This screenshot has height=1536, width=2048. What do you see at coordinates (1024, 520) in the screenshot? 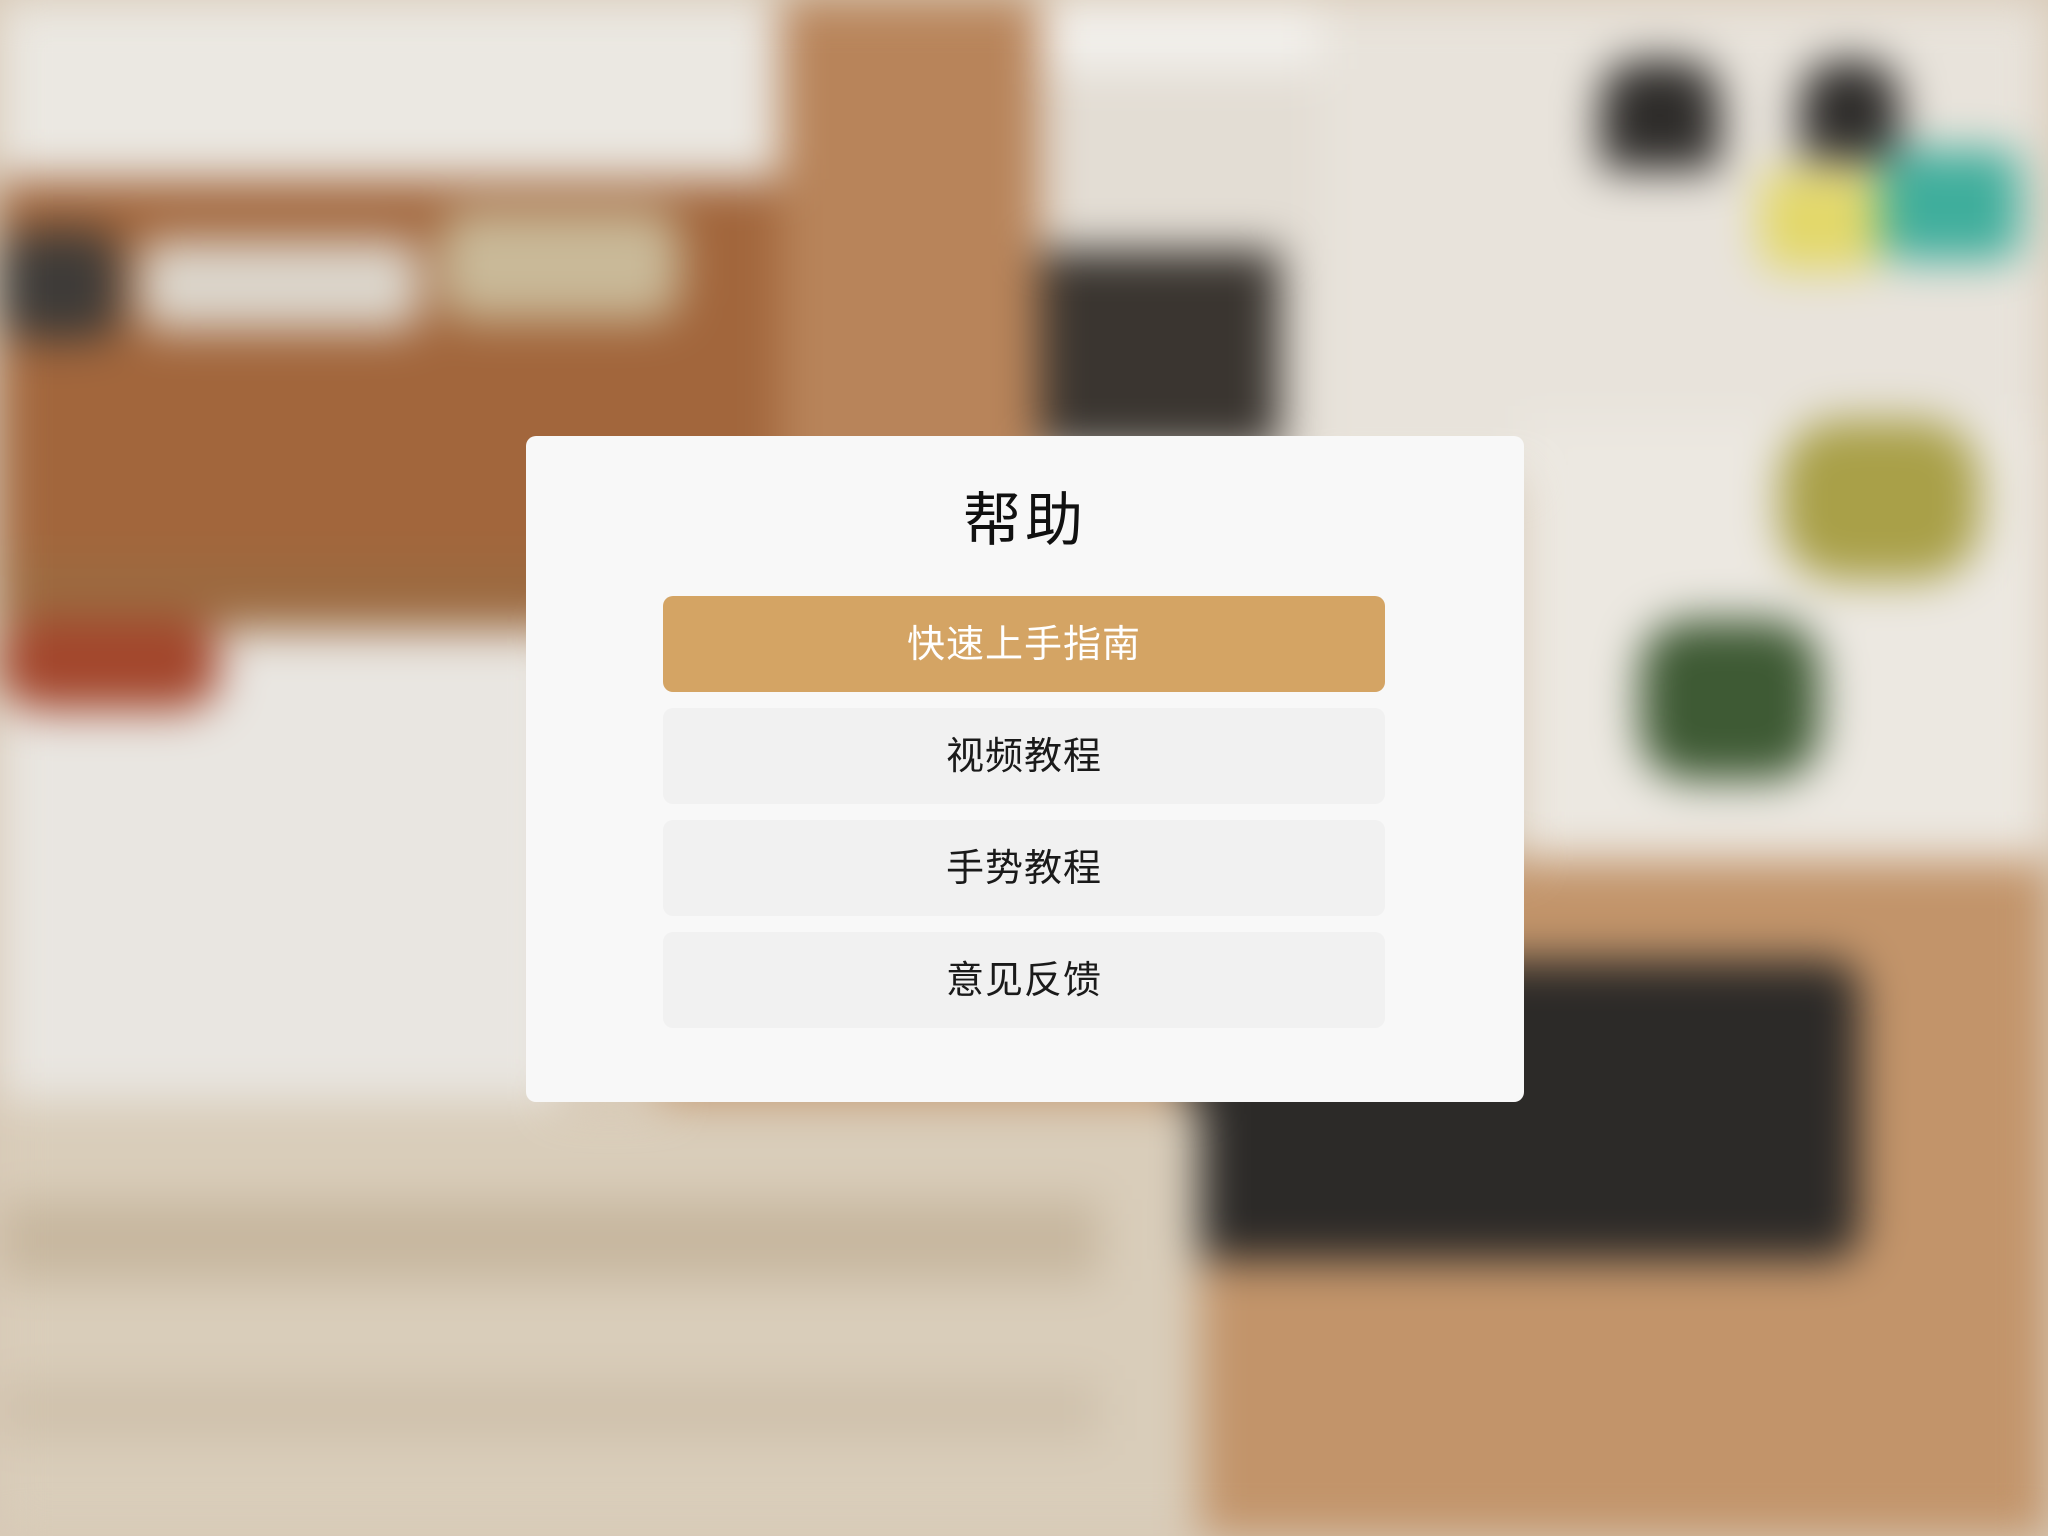
I see `dialog-title: 帮助` at bounding box center [1024, 520].